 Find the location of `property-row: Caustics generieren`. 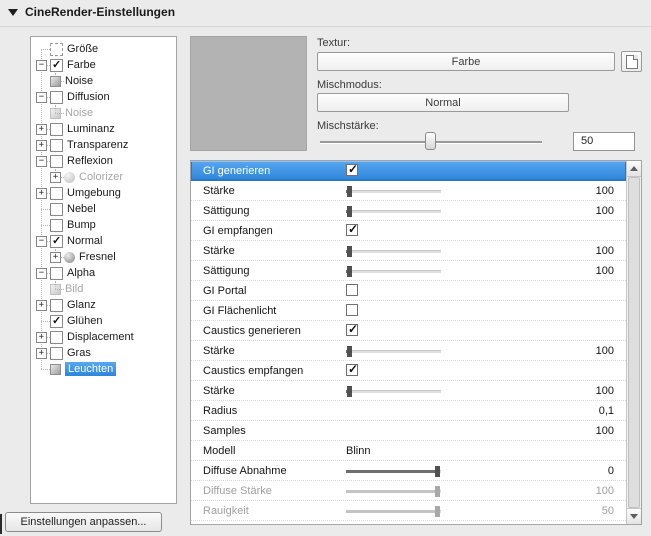

property-row: Caustics generieren is located at coordinates (408, 331).